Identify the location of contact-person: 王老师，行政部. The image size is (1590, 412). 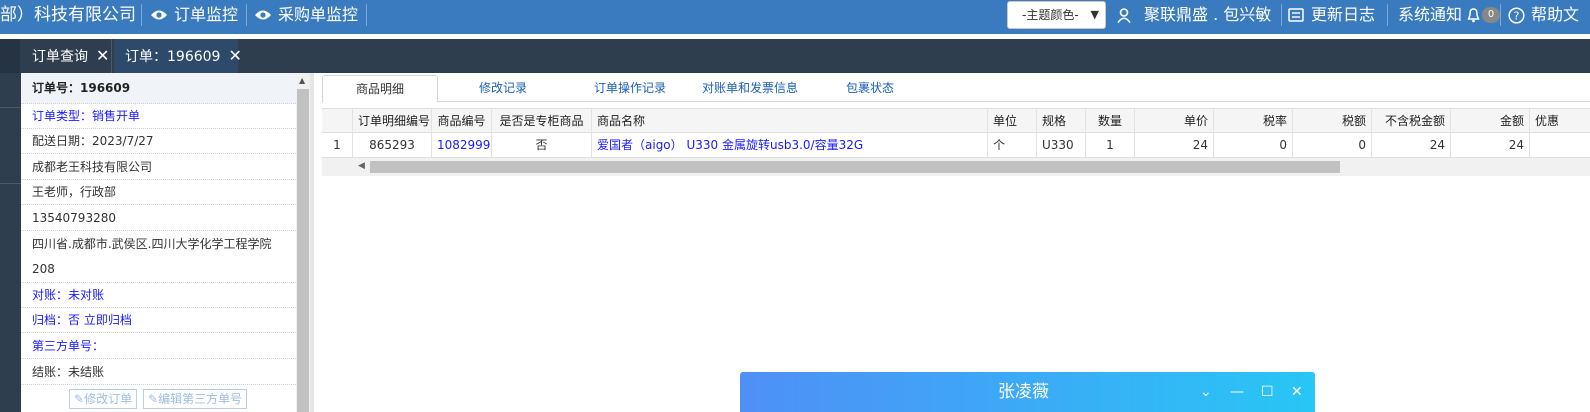
(158, 192).